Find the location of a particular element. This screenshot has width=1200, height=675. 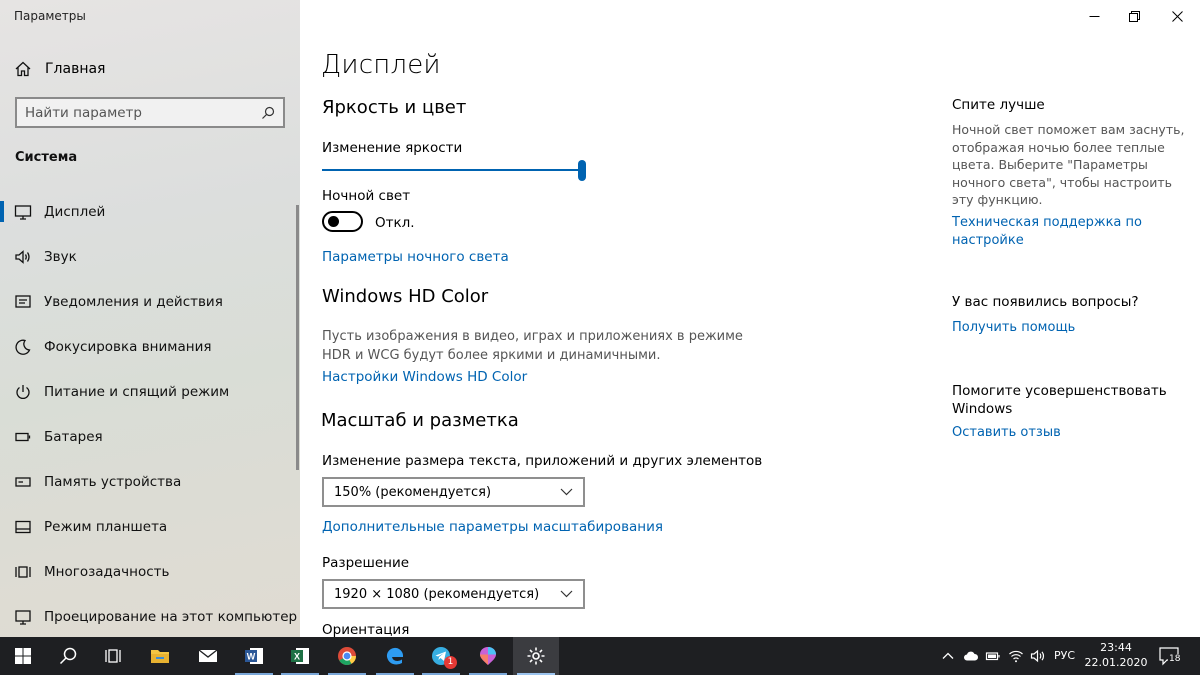

resolution-value: 1920 × 1080 (рекомендуется) is located at coordinates (437, 594).